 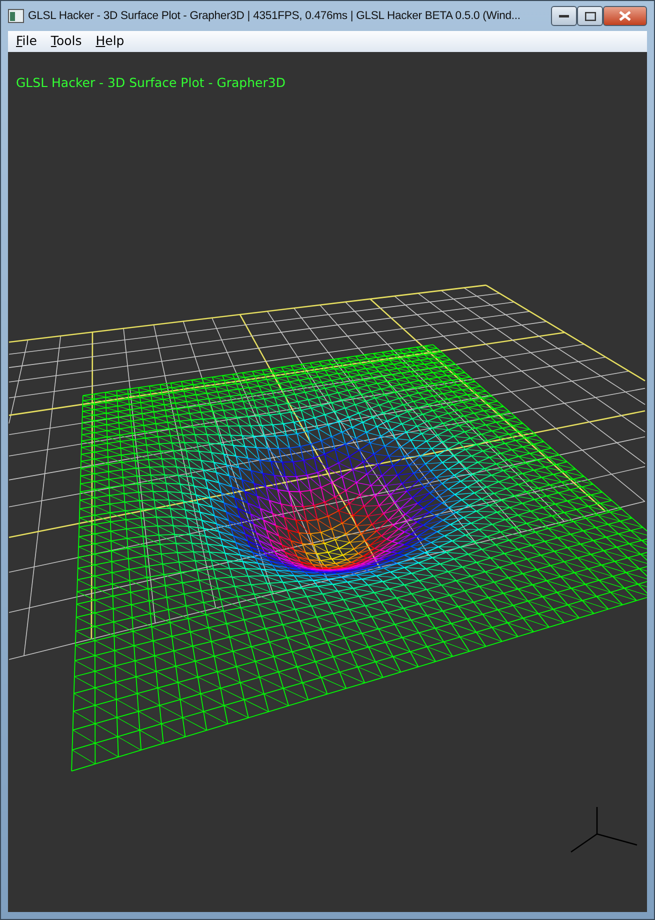 I want to click on minimize-icon, so click(x=564, y=16).